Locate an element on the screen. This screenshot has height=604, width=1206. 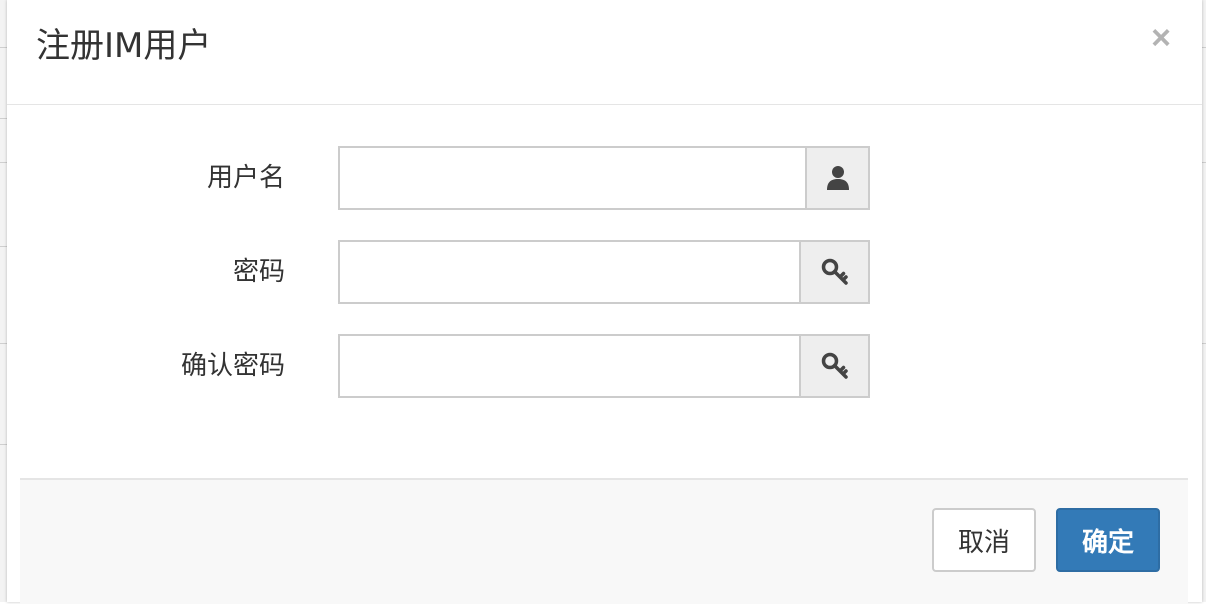
confirm-password-input is located at coordinates (568, 366).